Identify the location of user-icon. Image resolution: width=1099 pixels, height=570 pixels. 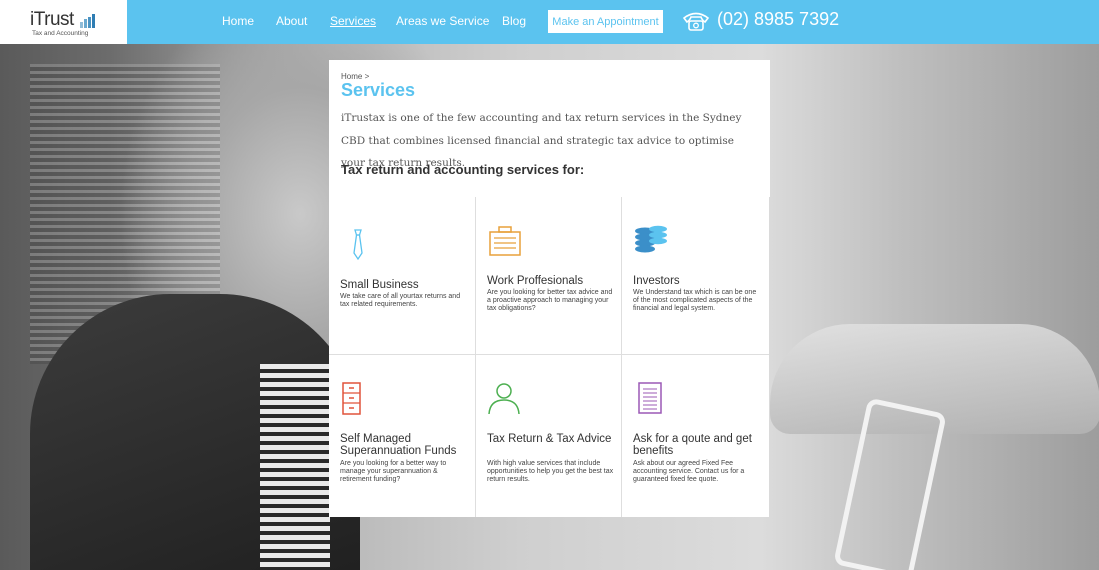
(504, 399).